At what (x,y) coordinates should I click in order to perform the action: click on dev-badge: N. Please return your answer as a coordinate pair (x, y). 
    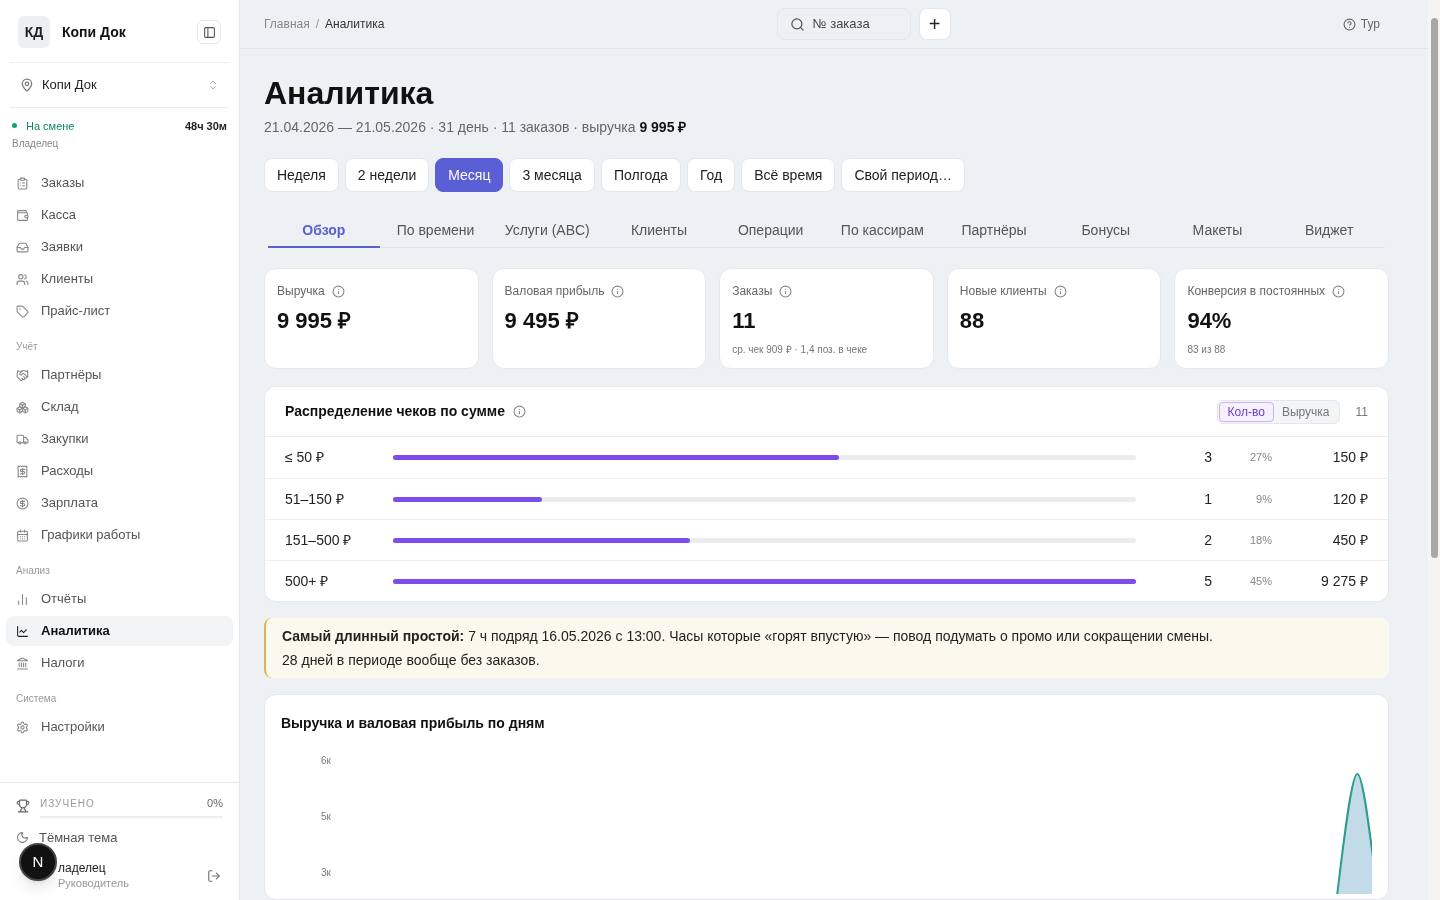
    Looking at the image, I should click on (38, 862).